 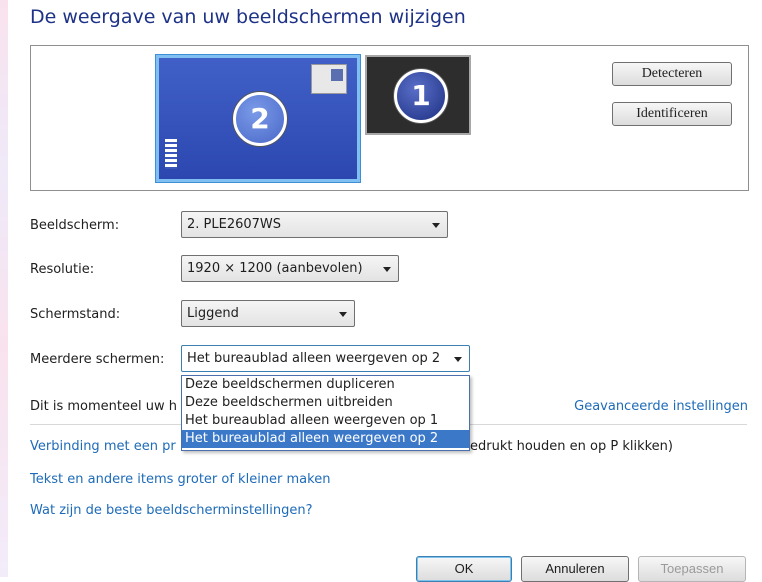 I want to click on identify-button: Identificeren, so click(x=672, y=114).